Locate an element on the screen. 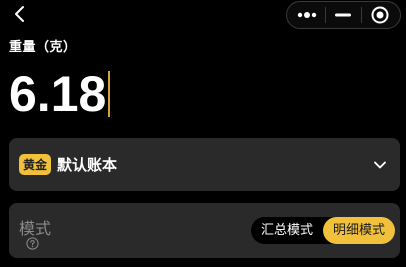  mode-option-detail: 明细模式 is located at coordinates (358, 230).